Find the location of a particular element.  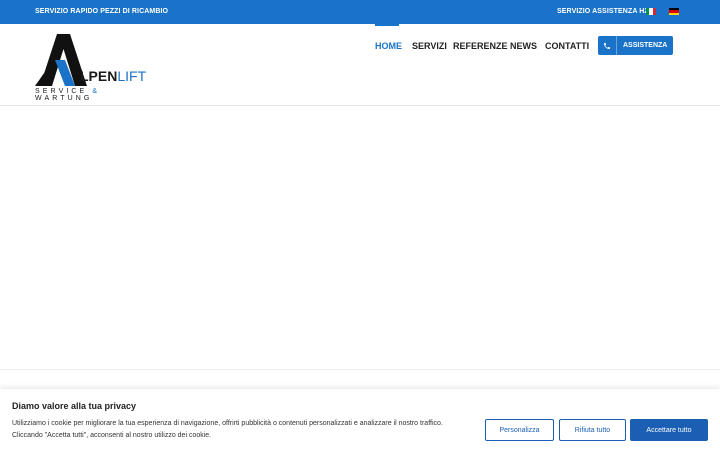

phone-icon is located at coordinates (607, 45).